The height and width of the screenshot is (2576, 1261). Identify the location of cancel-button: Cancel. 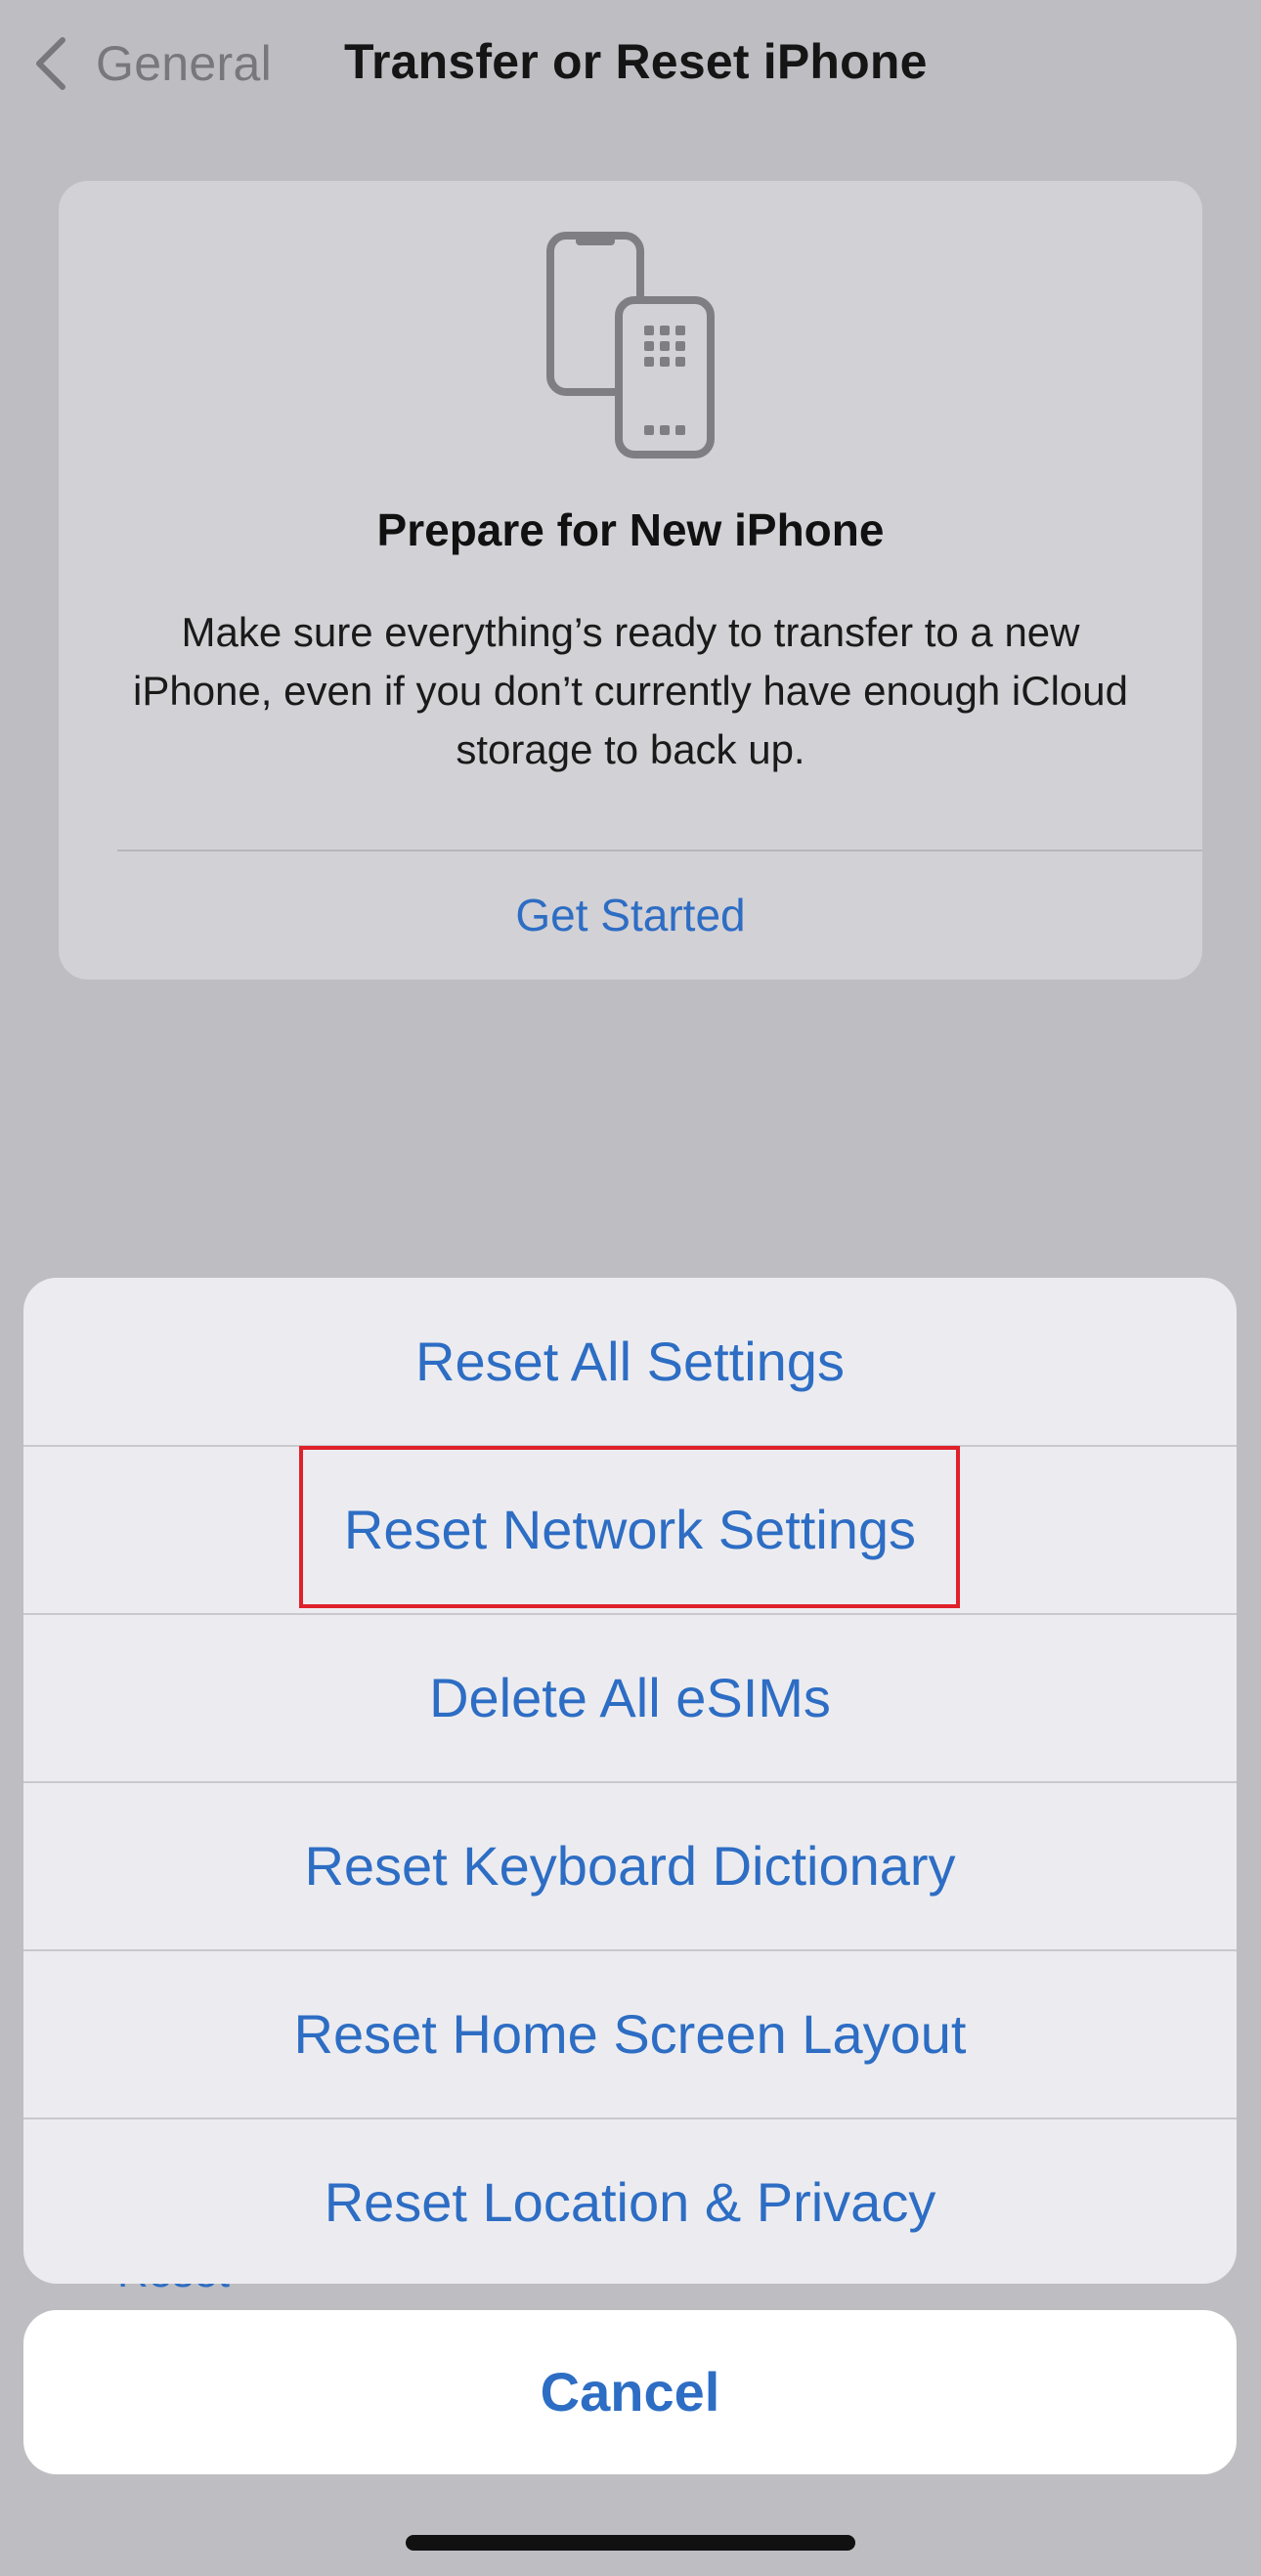
(630, 2392).